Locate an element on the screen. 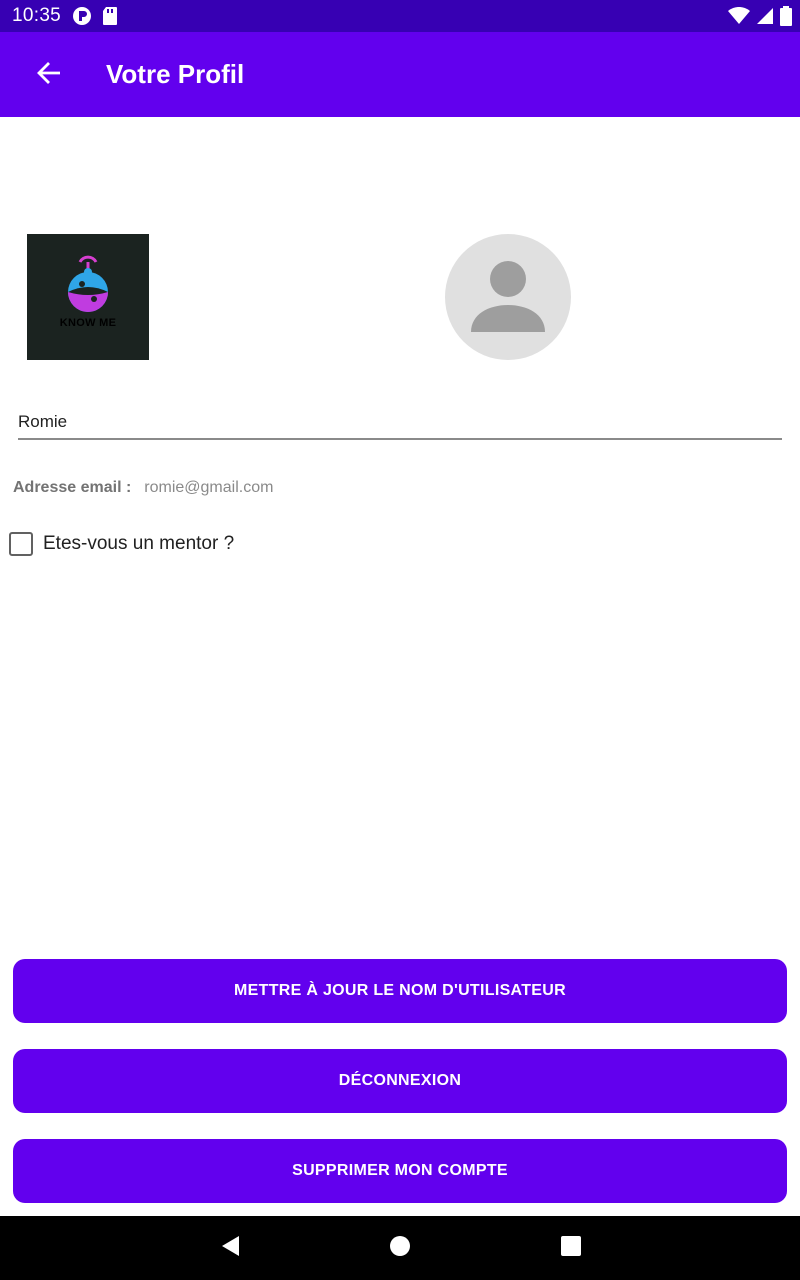 Image resolution: width=800 pixels, height=1280 pixels. username-input is located at coordinates (400, 422).